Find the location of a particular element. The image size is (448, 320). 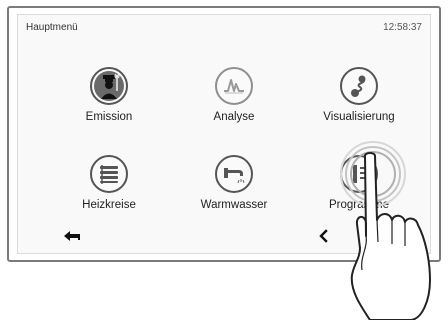

back-button is located at coordinates (73, 236).